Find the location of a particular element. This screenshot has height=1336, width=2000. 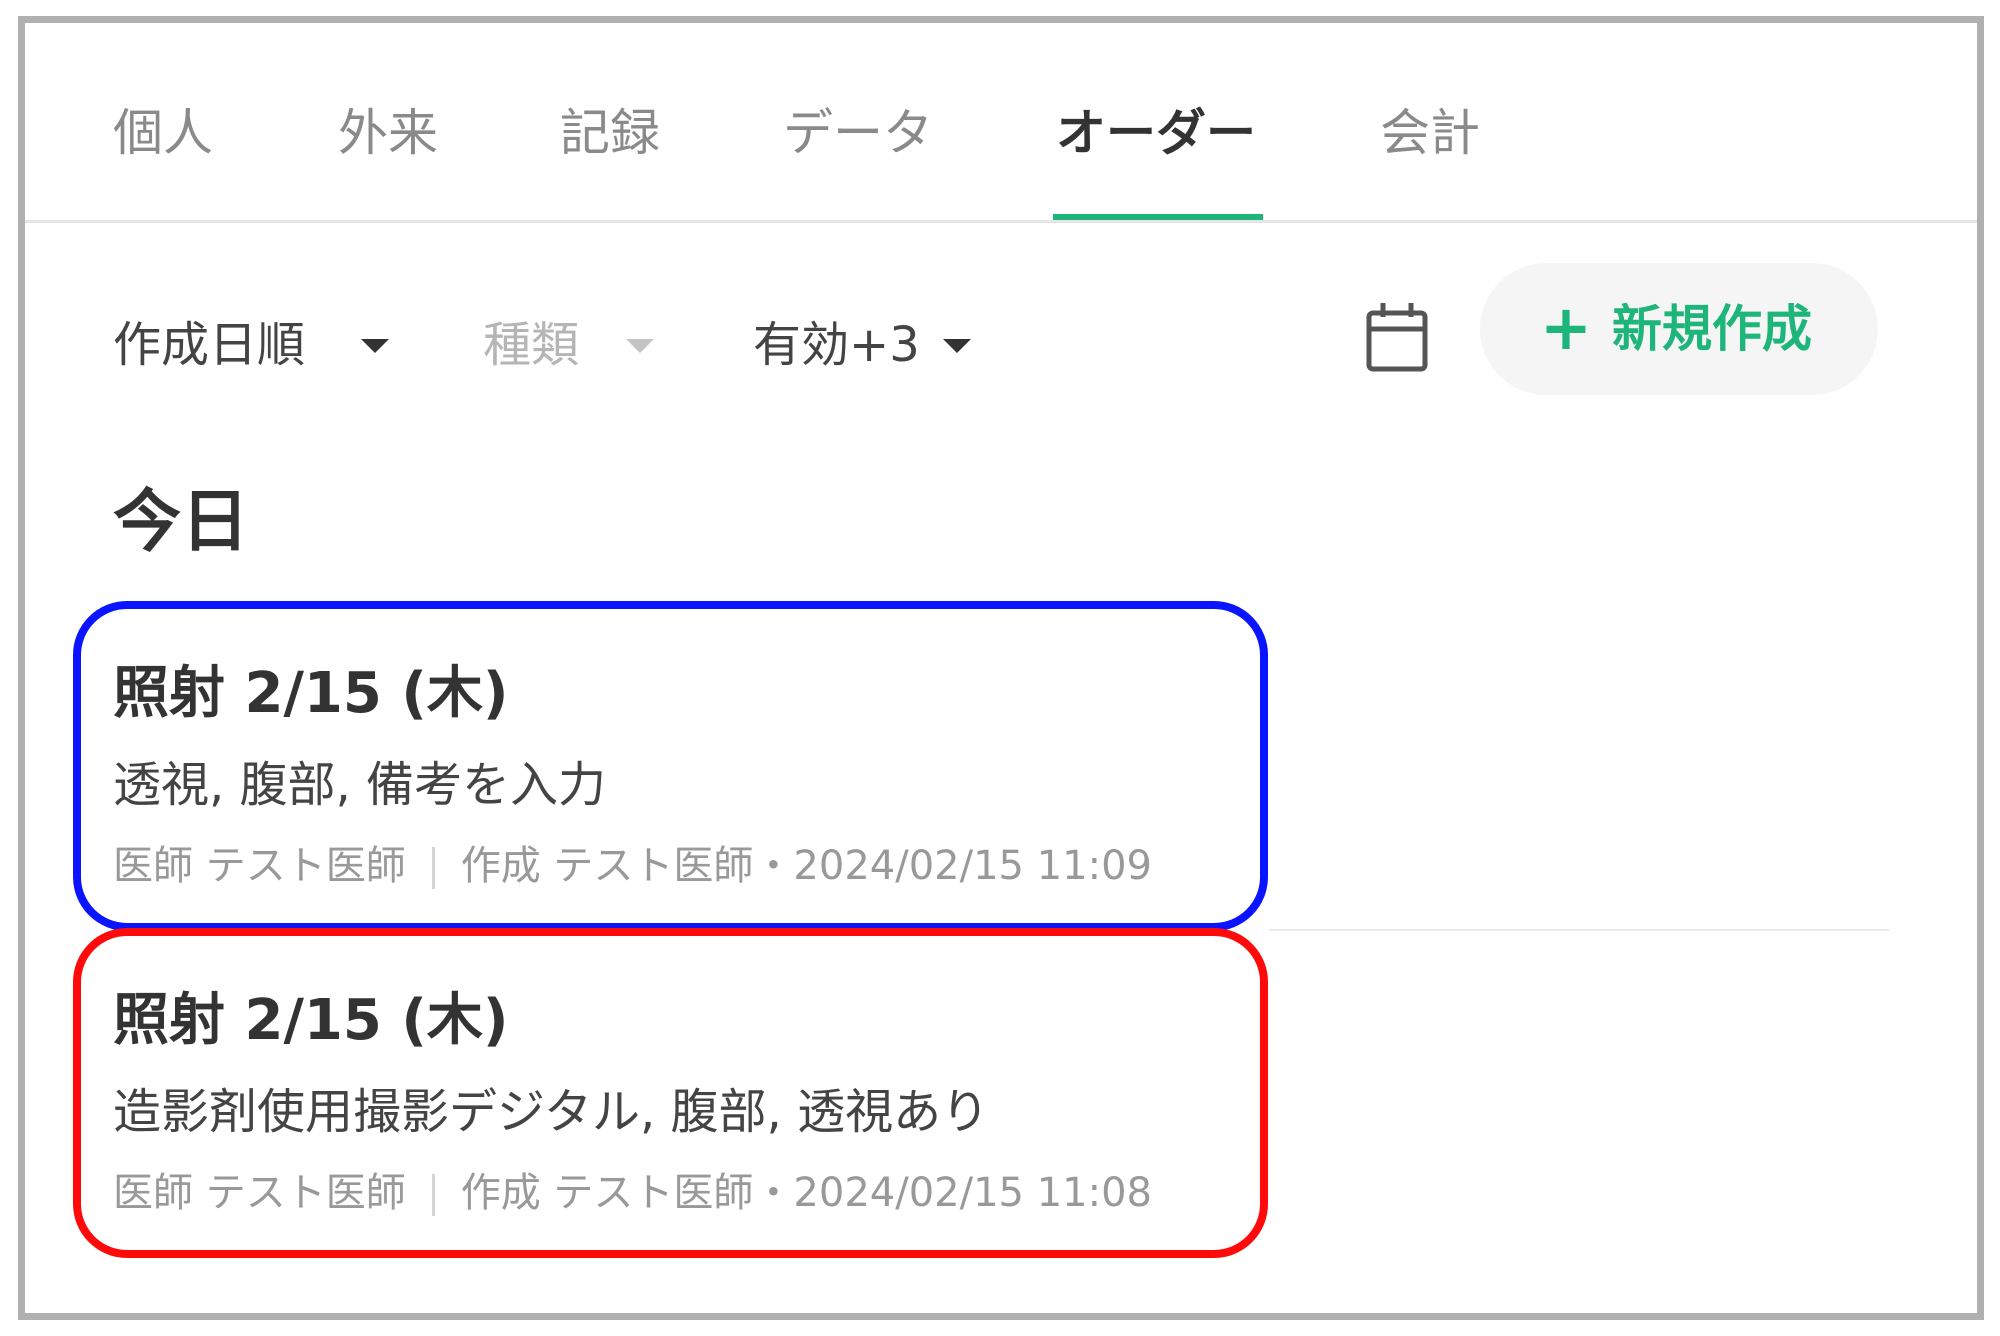

active-tab-indicator is located at coordinates (1158, 217).